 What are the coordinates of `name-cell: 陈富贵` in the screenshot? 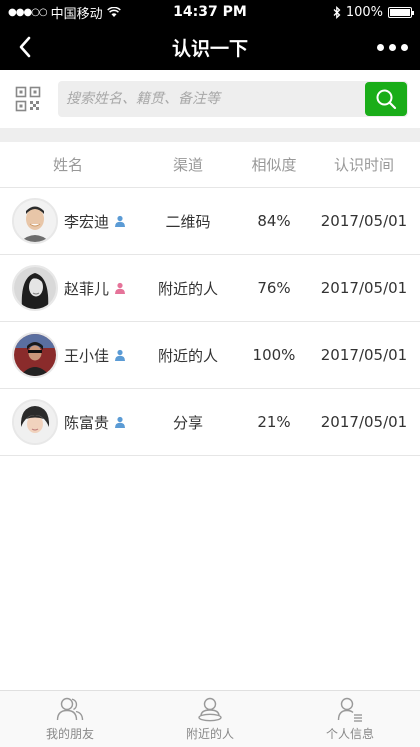 It's located at (68, 422).